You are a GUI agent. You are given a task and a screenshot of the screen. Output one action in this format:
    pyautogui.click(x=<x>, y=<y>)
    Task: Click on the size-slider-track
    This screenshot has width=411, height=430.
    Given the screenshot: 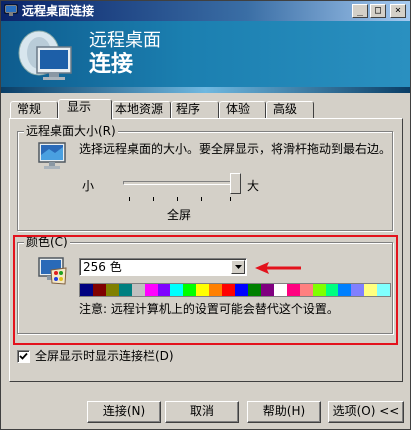 What is the action you would take?
    pyautogui.click(x=179, y=183)
    